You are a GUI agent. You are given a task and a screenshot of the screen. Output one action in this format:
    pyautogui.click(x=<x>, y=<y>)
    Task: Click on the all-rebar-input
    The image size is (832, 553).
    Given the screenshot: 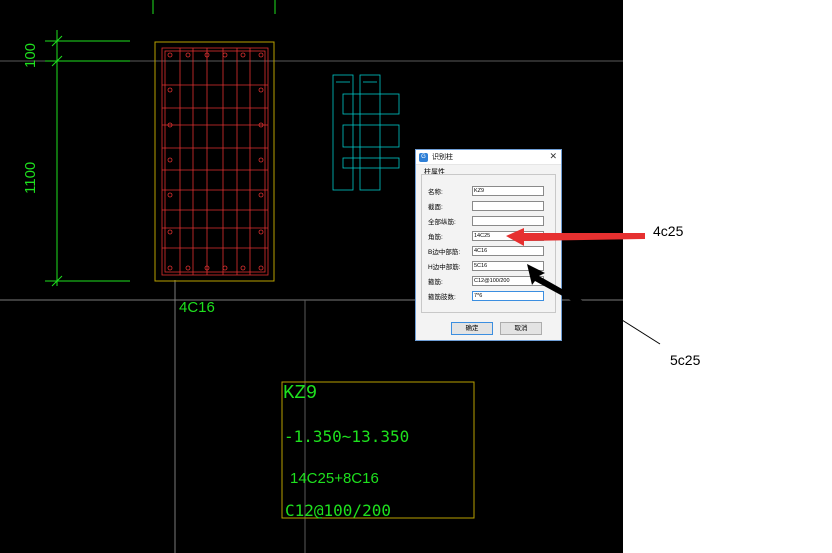 What is the action you would take?
    pyautogui.click(x=508, y=221)
    